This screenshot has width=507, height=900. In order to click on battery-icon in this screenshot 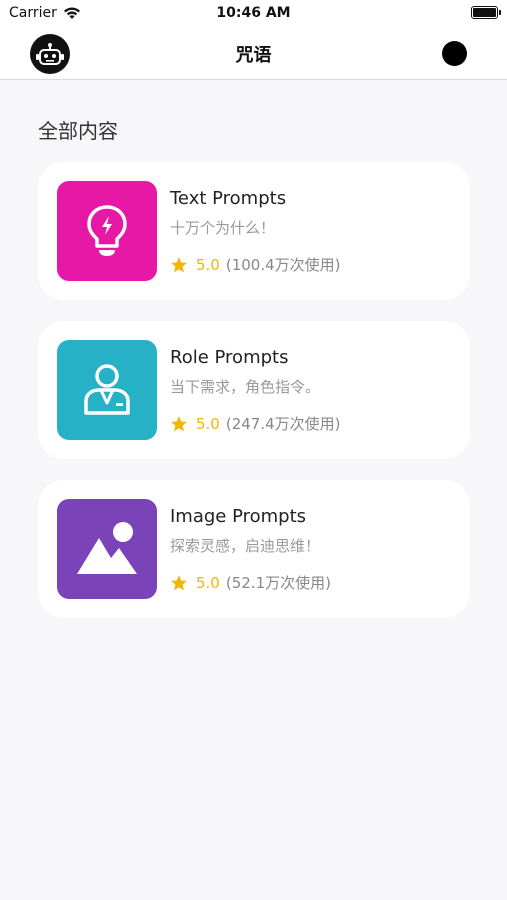, I will do `click(486, 12)`.